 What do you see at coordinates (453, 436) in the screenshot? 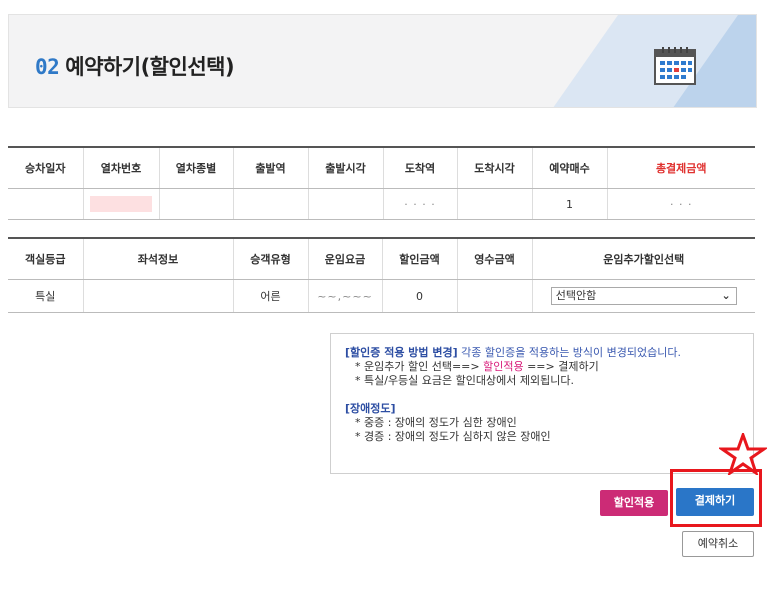
I see `notice-line-5: * 경증 : 장애의 정도가 심하지 않은 장애인` at bounding box center [453, 436].